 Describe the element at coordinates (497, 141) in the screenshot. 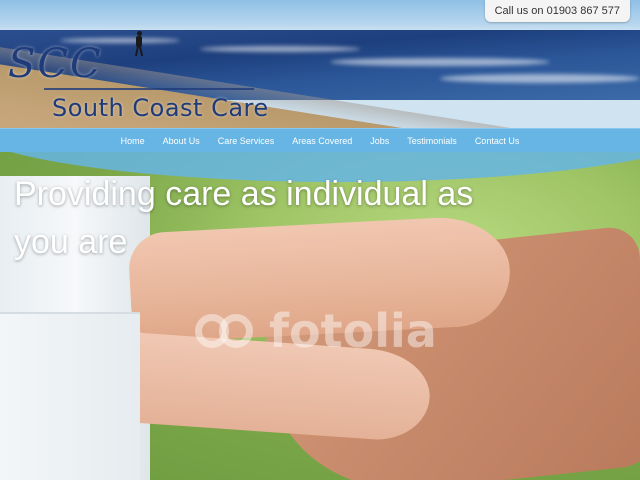

I see `nav-contact-us: Contact Us` at that location.